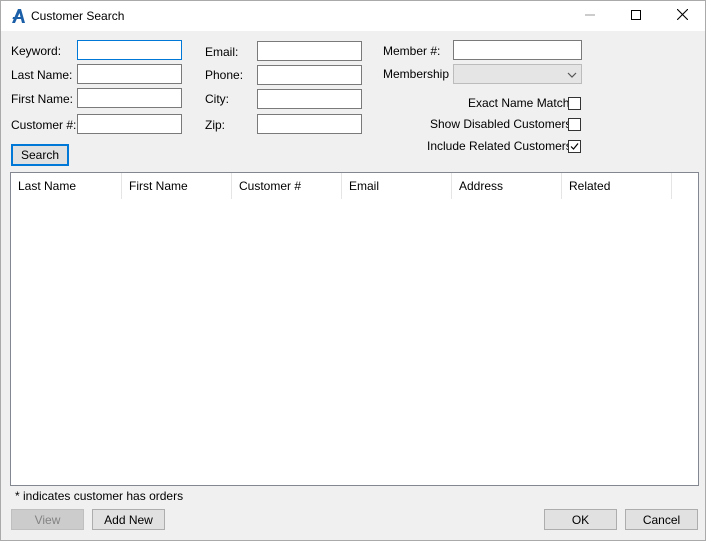 This screenshot has width=706, height=541. I want to click on first-name-input, so click(129, 98).